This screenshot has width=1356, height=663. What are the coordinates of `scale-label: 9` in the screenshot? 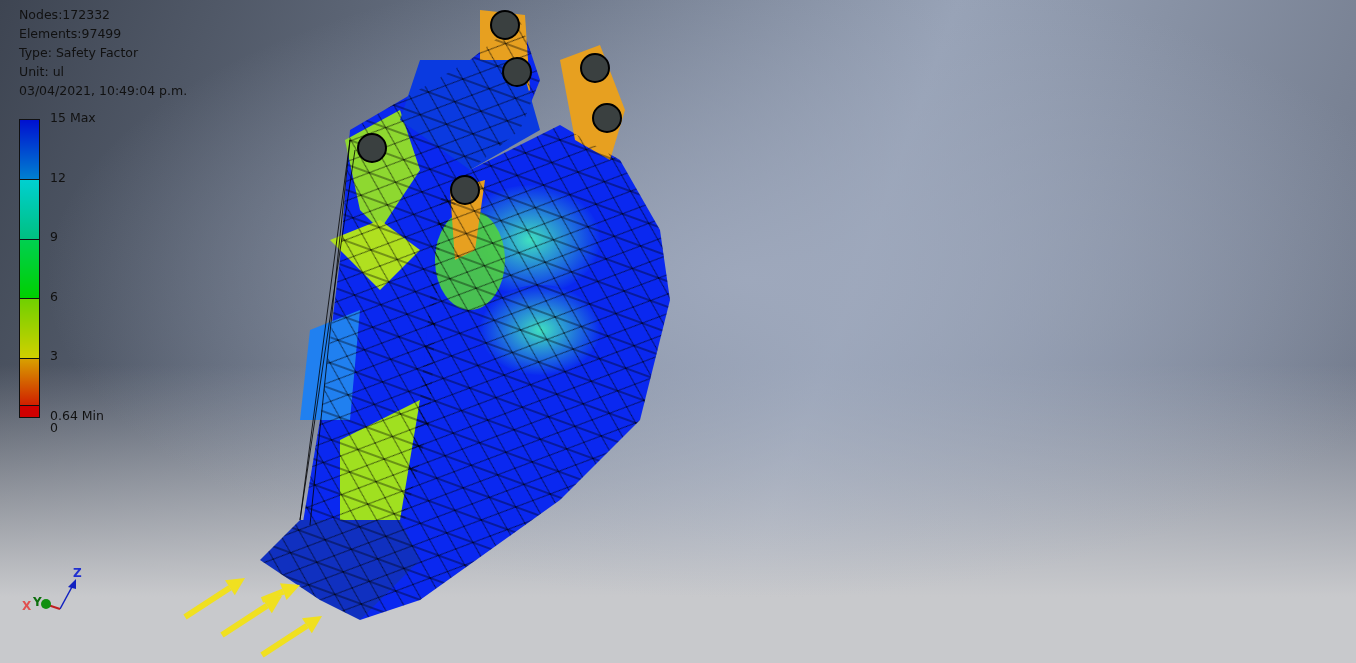 It's located at (54, 238).